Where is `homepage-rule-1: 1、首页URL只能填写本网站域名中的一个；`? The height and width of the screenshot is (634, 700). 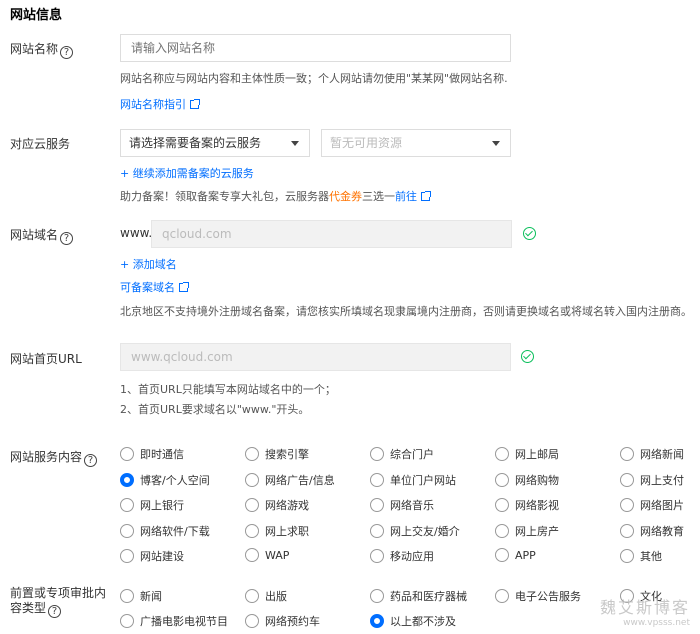
homepage-rule-1: 1、首页URL只能填写本网站域名中的一个； is located at coordinates (228, 389).